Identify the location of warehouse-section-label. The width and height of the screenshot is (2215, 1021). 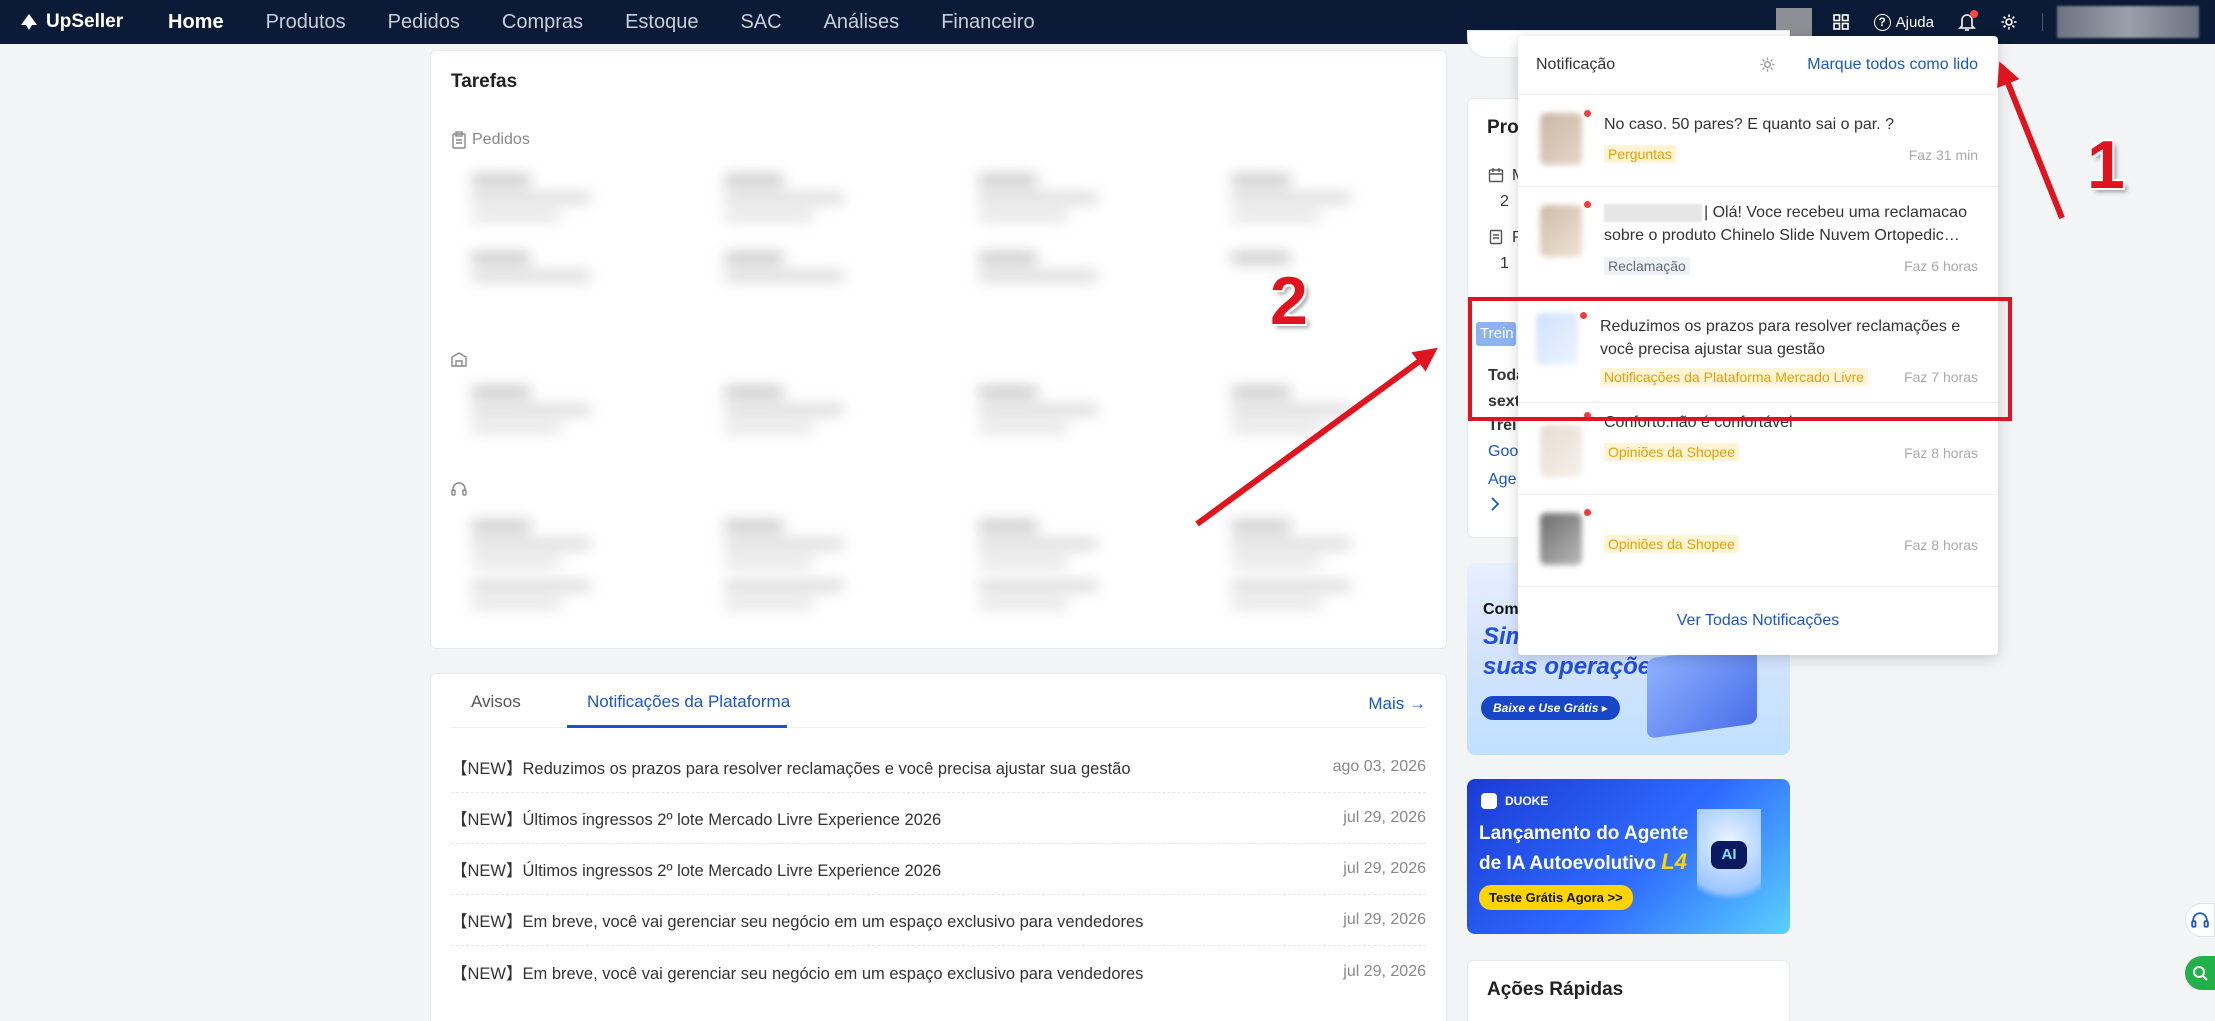
(461, 359).